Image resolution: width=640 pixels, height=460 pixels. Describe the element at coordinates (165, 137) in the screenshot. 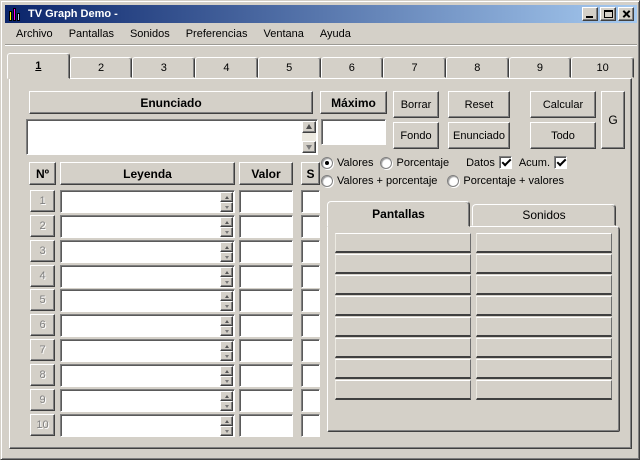

I see `enunciado-textarea` at that location.